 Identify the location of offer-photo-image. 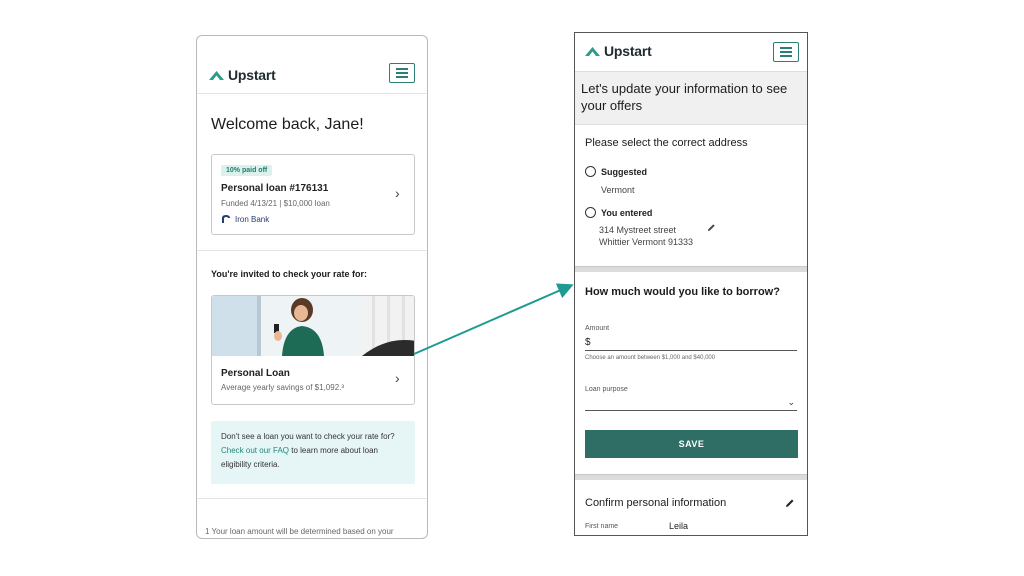
(313, 326).